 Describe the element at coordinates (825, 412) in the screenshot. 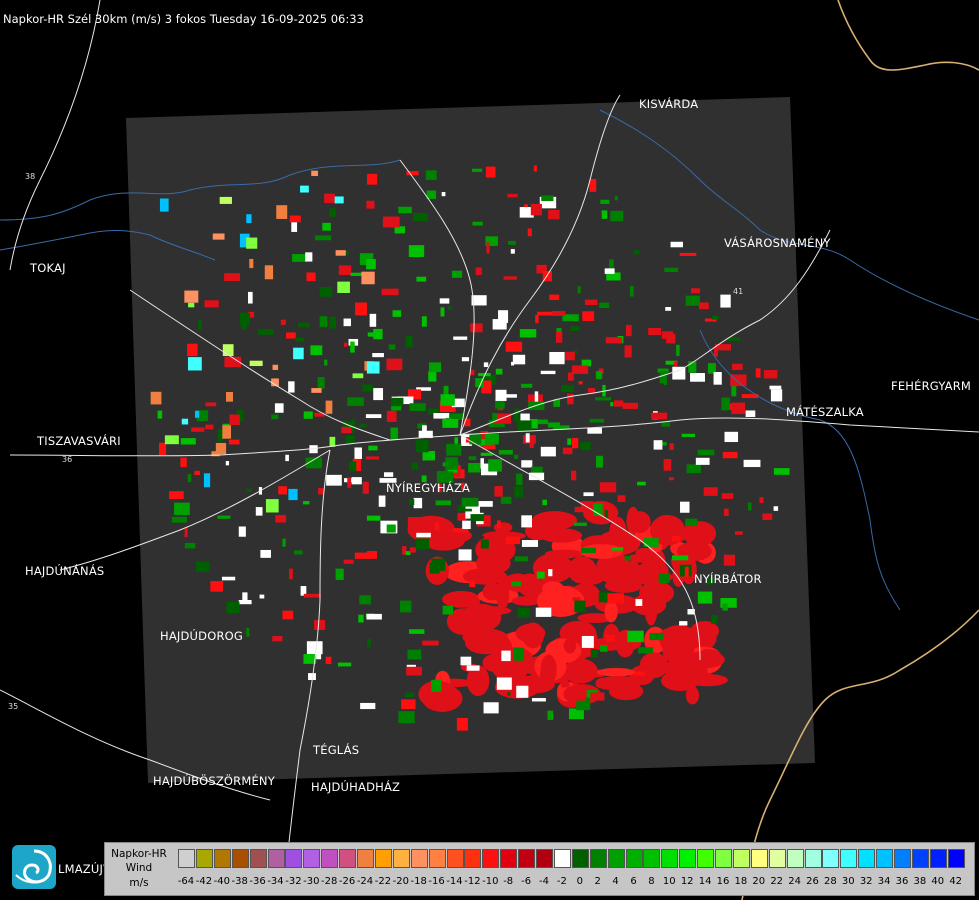

I see `city-label-mateszalka: MÁTÉSZALKA` at that location.